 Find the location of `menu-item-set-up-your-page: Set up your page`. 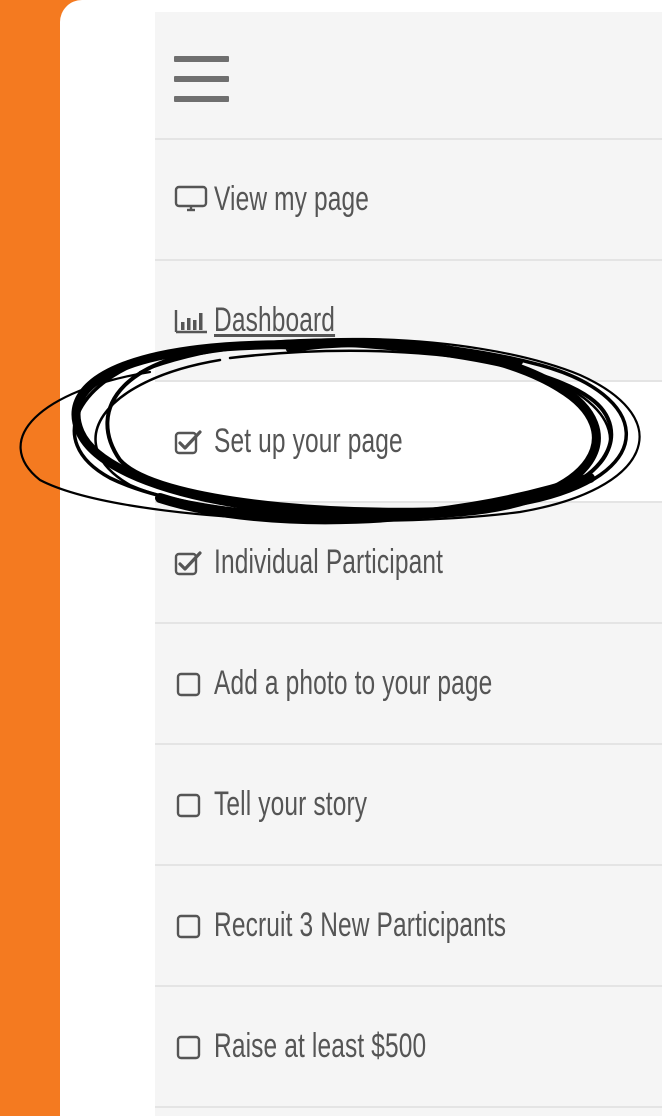

menu-item-set-up-your-page: Set up your page is located at coordinates (408, 442).